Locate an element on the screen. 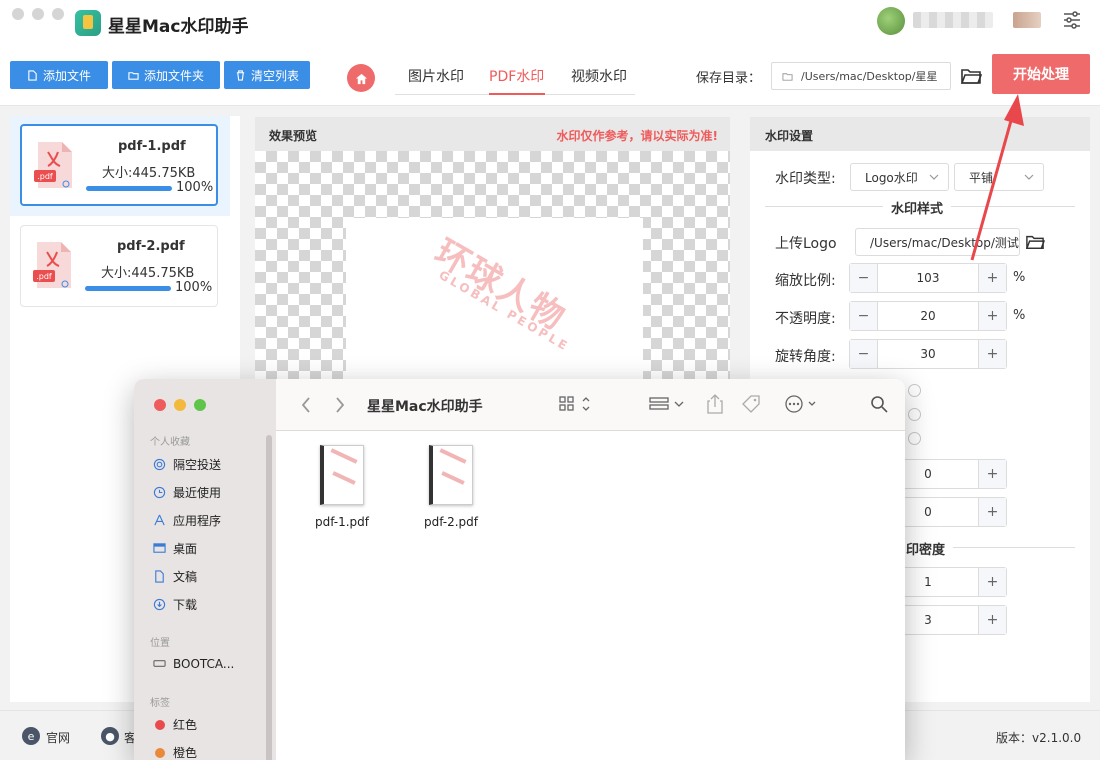 This screenshot has width=1100, height=760. logo-path-input: /Users/mac/Desktop/测试 is located at coordinates (937, 242).